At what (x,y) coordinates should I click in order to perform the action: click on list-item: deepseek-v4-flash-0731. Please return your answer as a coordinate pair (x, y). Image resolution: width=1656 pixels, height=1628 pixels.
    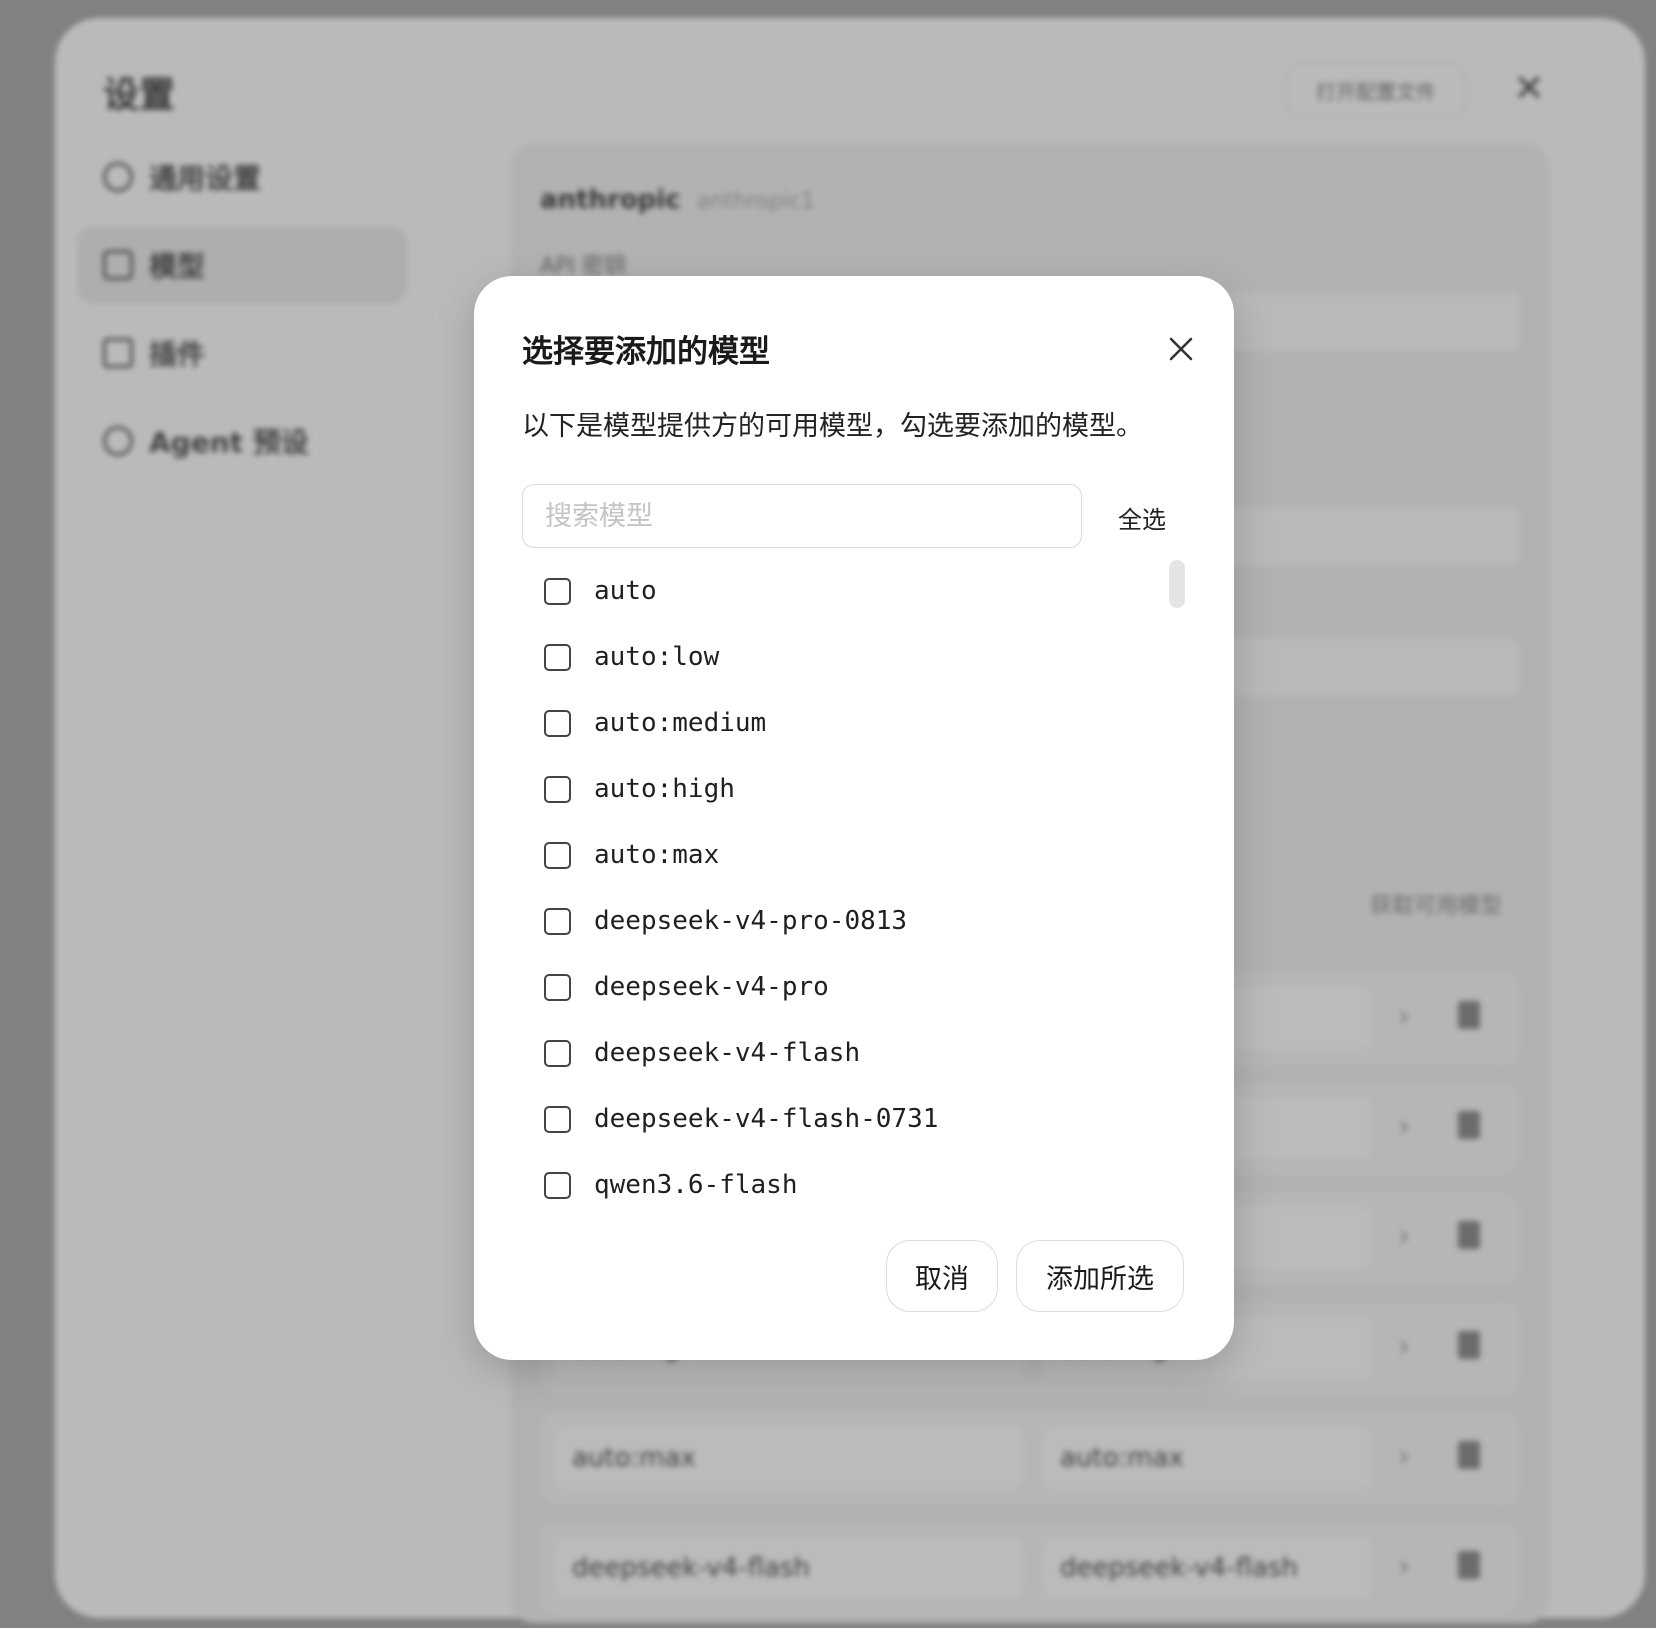
    Looking at the image, I should click on (852, 1119).